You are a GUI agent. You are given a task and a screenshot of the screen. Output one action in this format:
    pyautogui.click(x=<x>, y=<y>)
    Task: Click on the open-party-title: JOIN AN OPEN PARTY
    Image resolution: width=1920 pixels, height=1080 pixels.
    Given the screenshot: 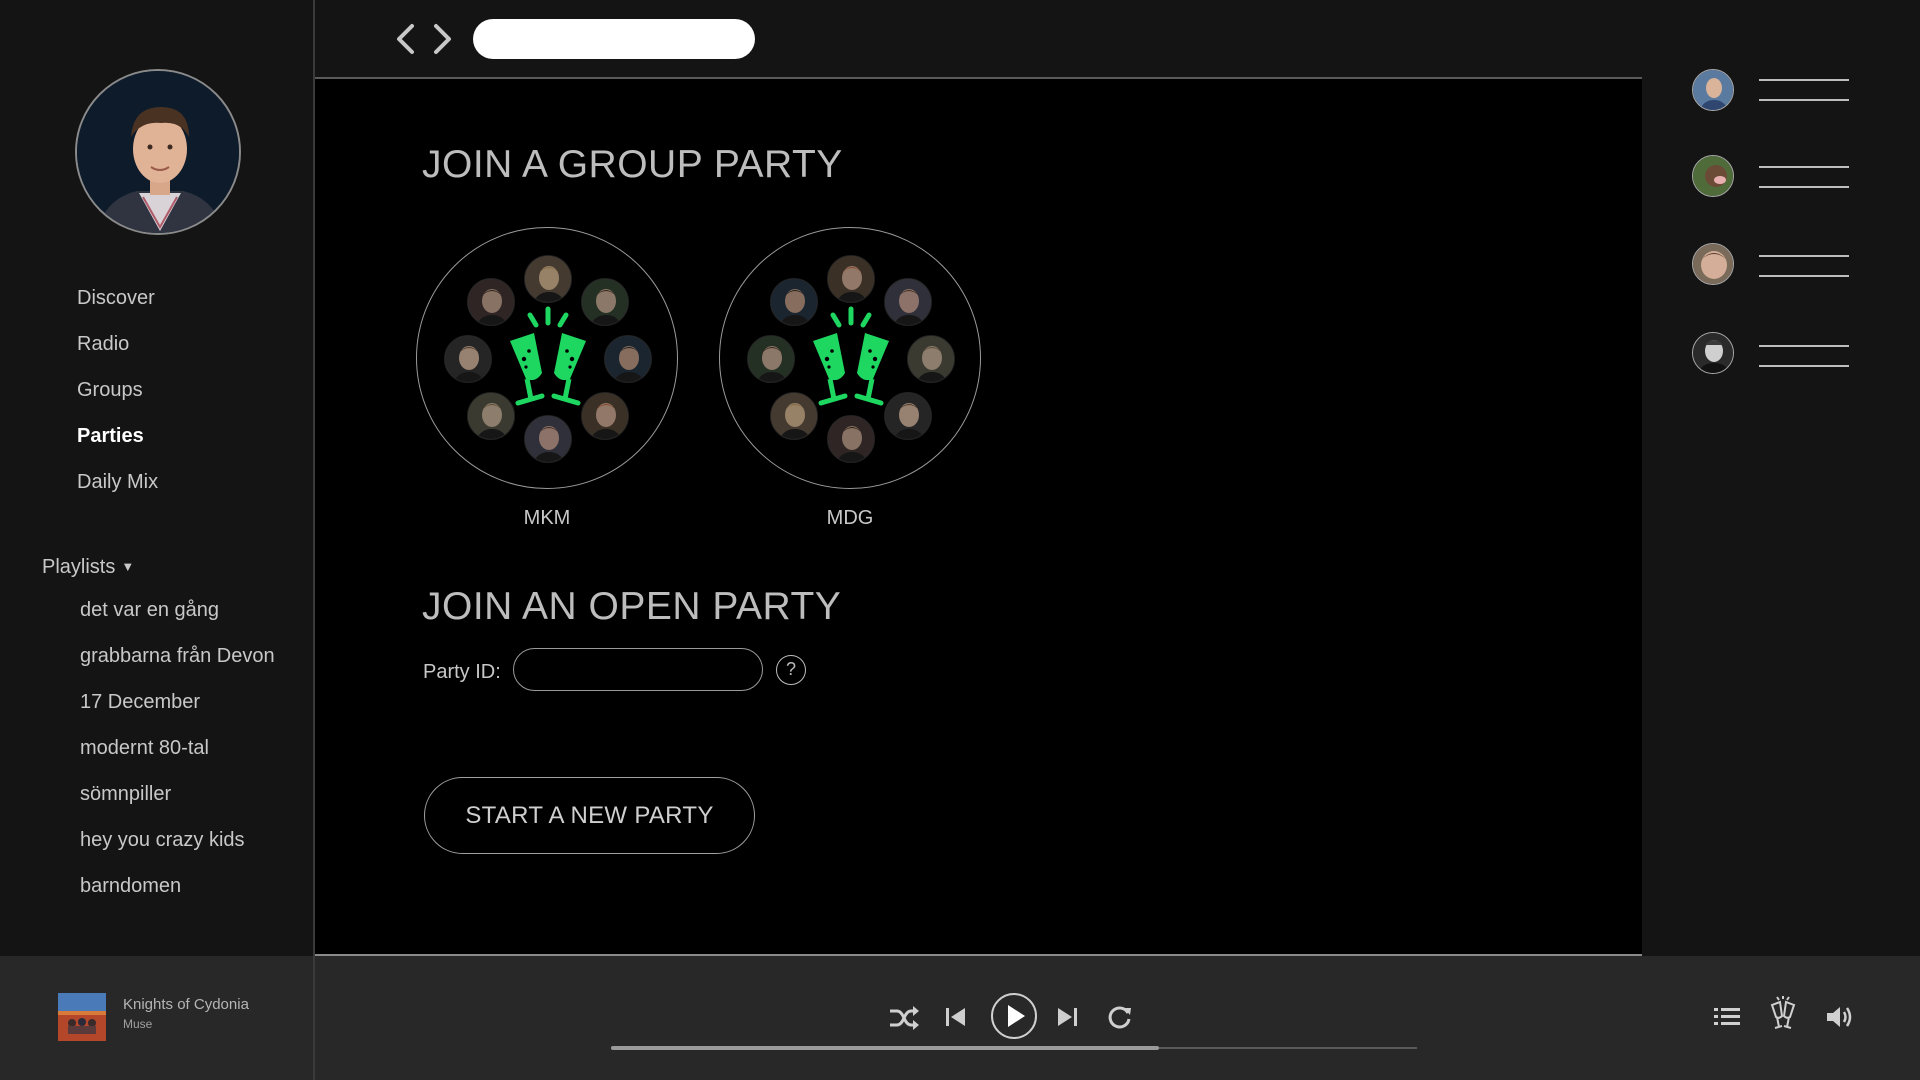 What is the action you would take?
    pyautogui.click(x=632, y=606)
    